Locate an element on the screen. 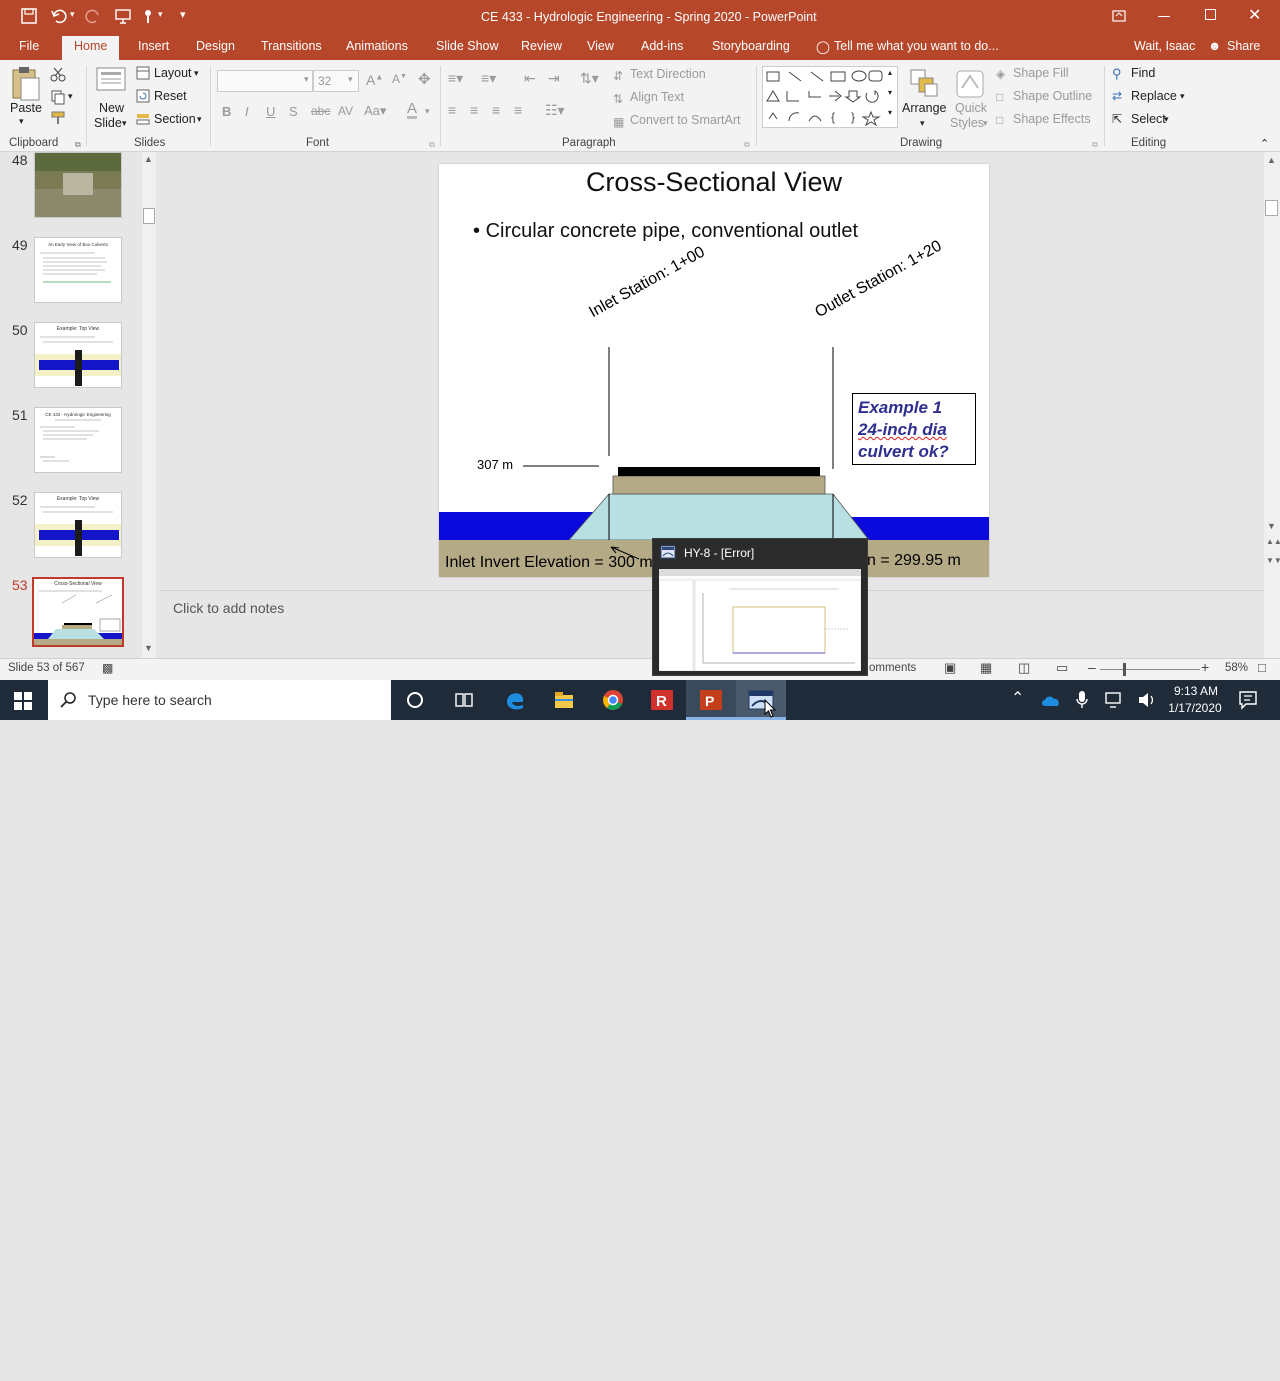 The width and height of the screenshot is (1280, 1381). character-spacing-icon: AV is located at coordinates (345, 111).